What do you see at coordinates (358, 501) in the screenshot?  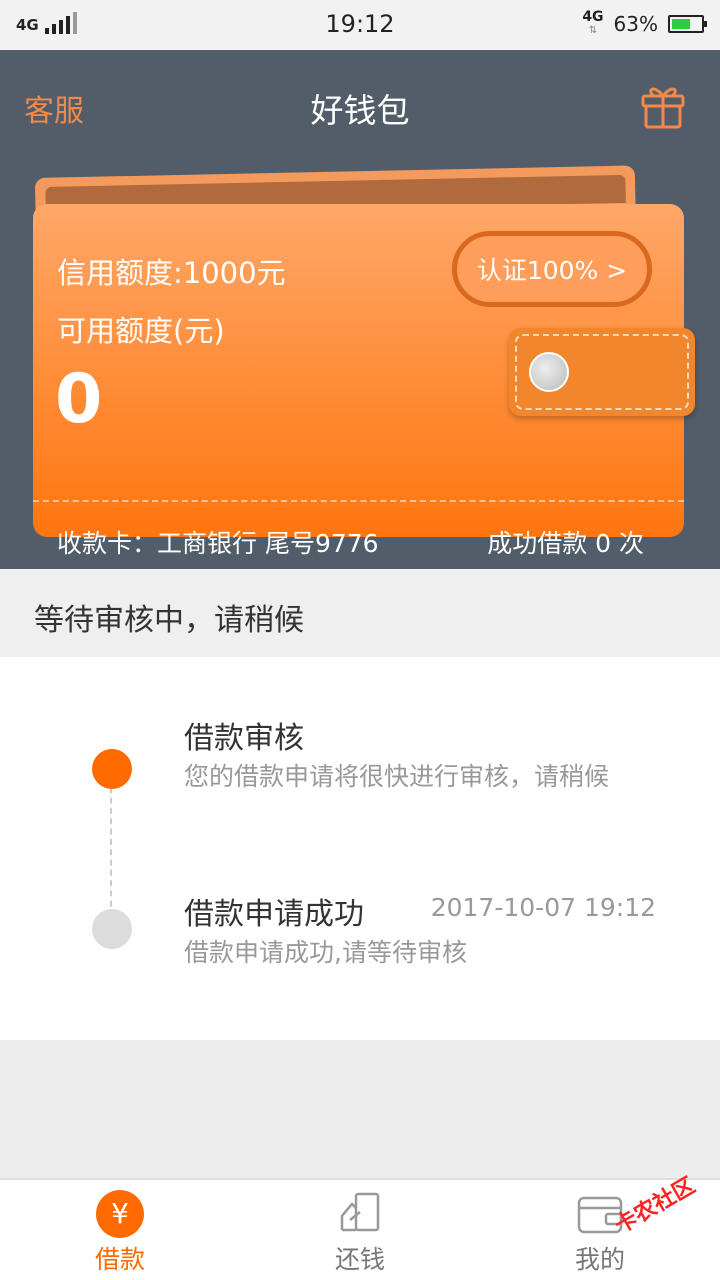 I see `card-divider` at bounding box center [358, 501].